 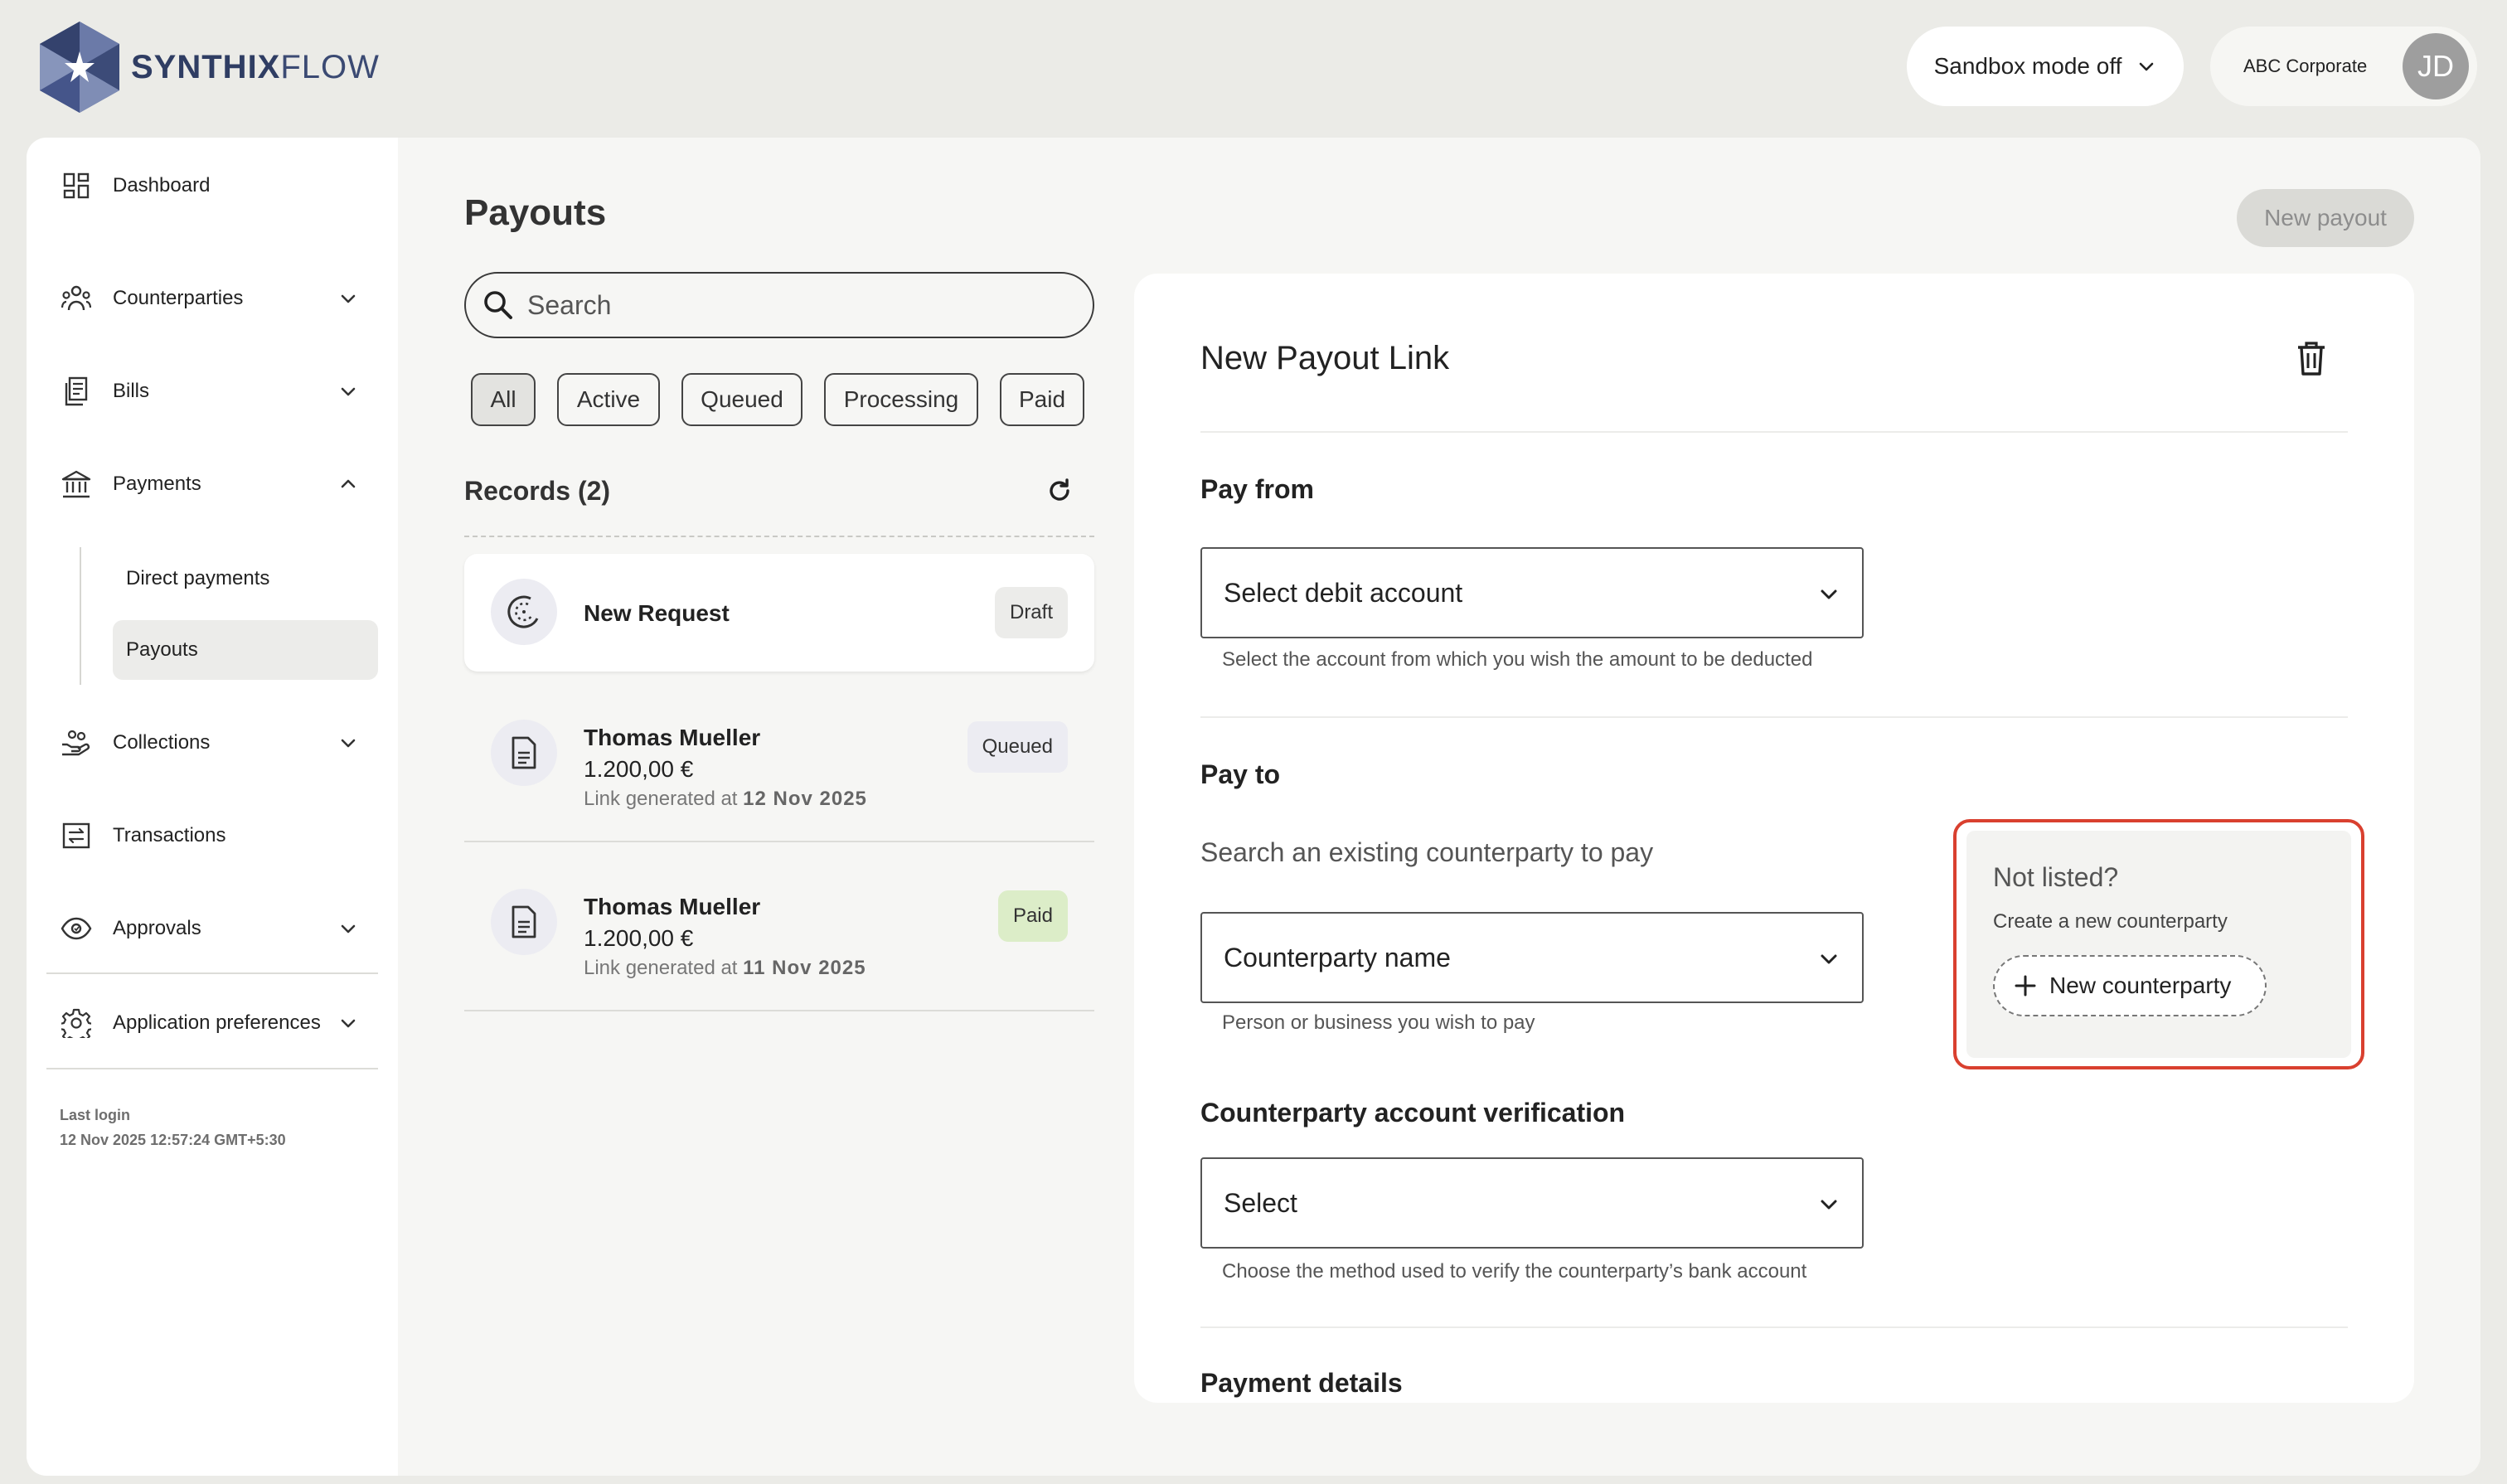 I want to click on pay-to-heading: Pay to, so click(x=1240, y=774).